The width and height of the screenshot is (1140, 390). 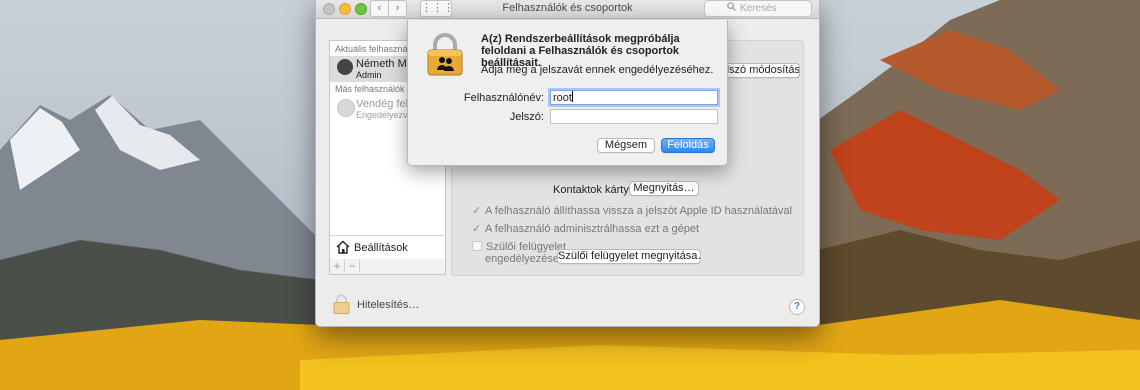 What do you see at coordinates (337, 266) in the screenshot?
I see `add-user-button: +` at bounding box center [337, 266].